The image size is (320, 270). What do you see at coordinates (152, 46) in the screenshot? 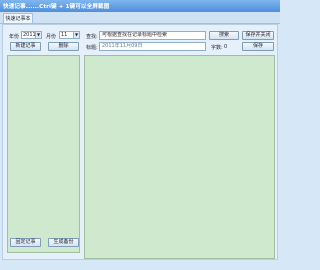
I see `title-input: 2011年11月09日` at bounding box center [152, 46].